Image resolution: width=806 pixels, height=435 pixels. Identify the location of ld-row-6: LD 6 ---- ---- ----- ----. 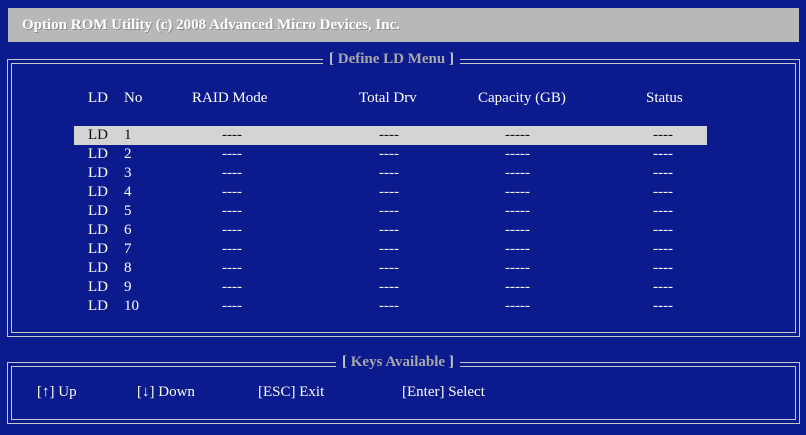
(390, 230).